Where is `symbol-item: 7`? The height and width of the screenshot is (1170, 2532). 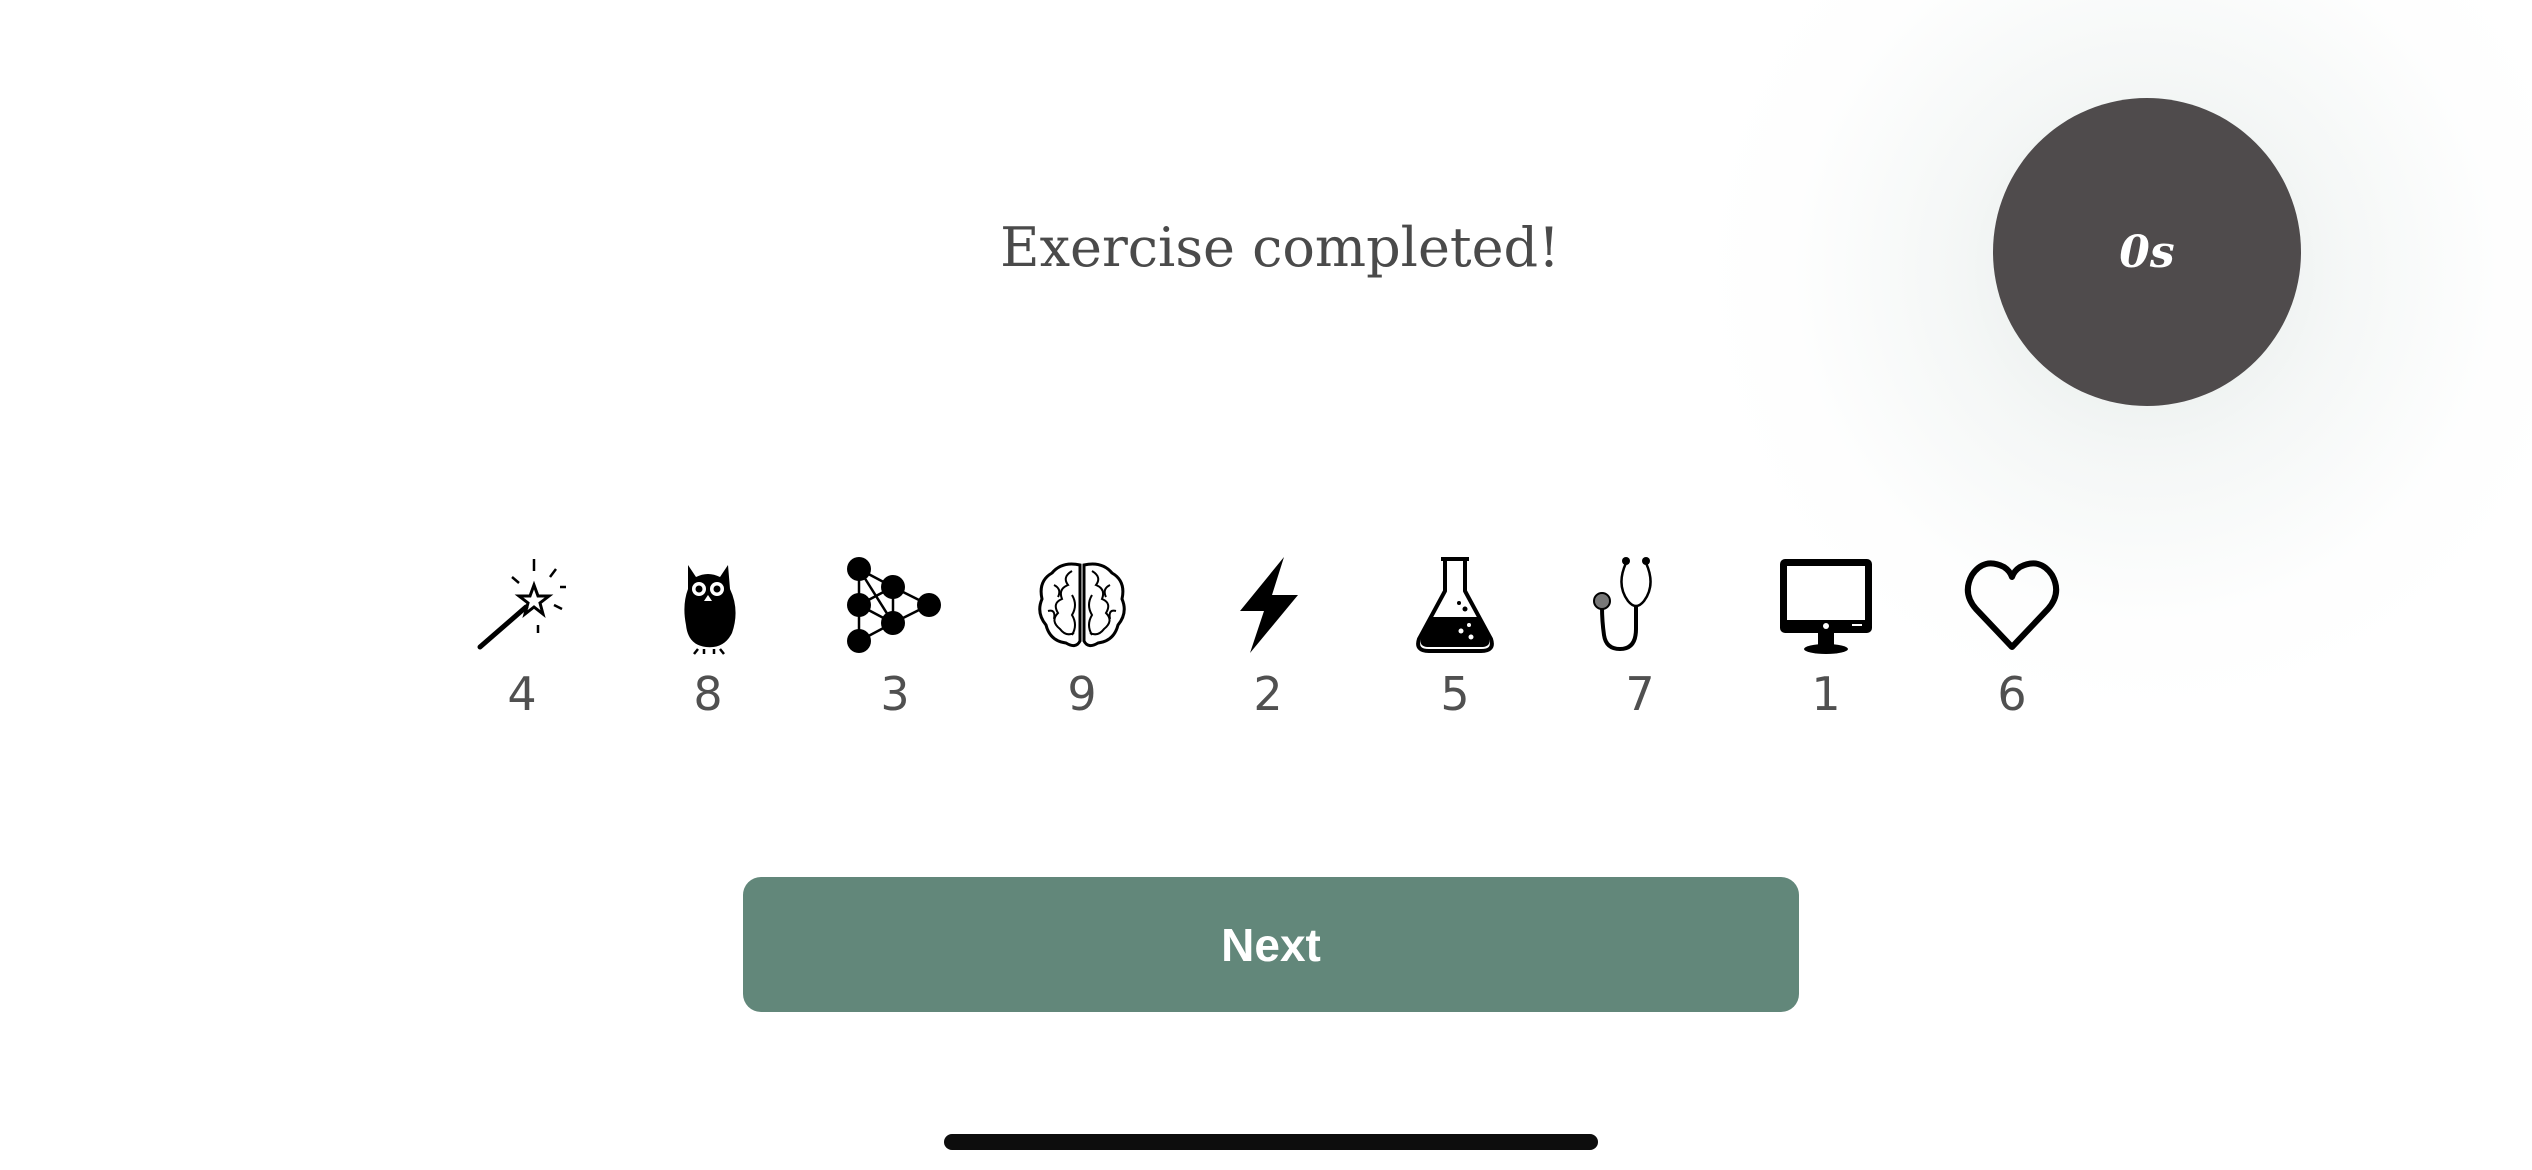
symbol-item: 7 is located at coordinates (1640, 638).